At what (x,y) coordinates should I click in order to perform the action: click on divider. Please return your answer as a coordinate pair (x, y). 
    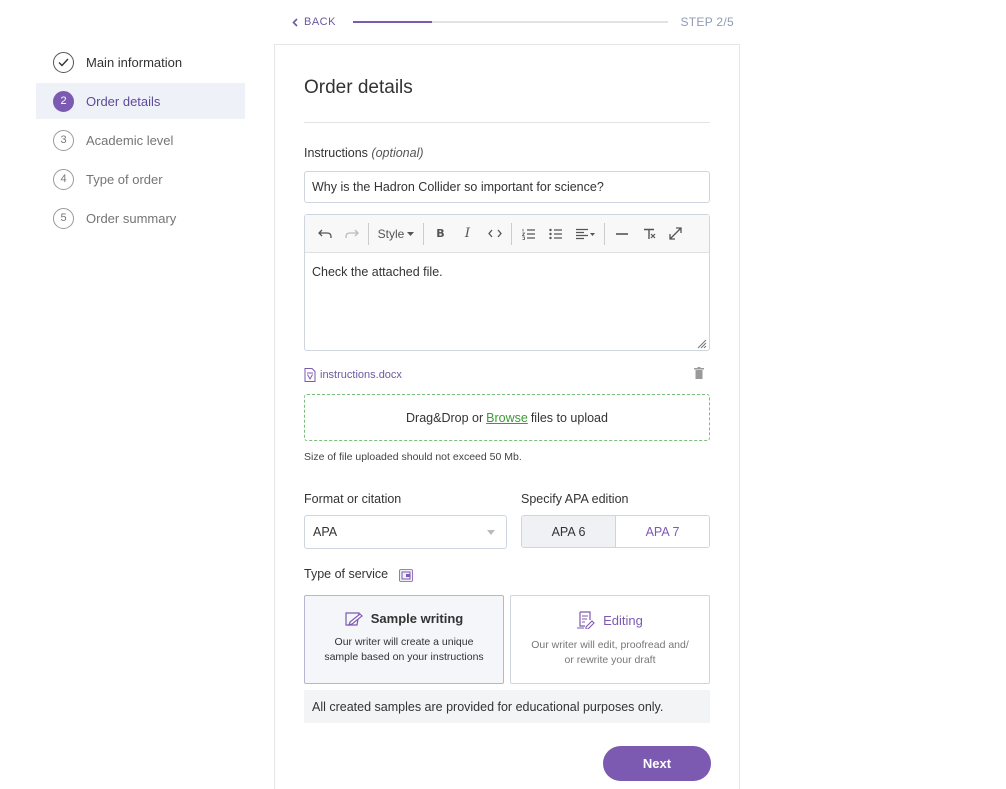
    Looking at the image, I should click on (507, 122).